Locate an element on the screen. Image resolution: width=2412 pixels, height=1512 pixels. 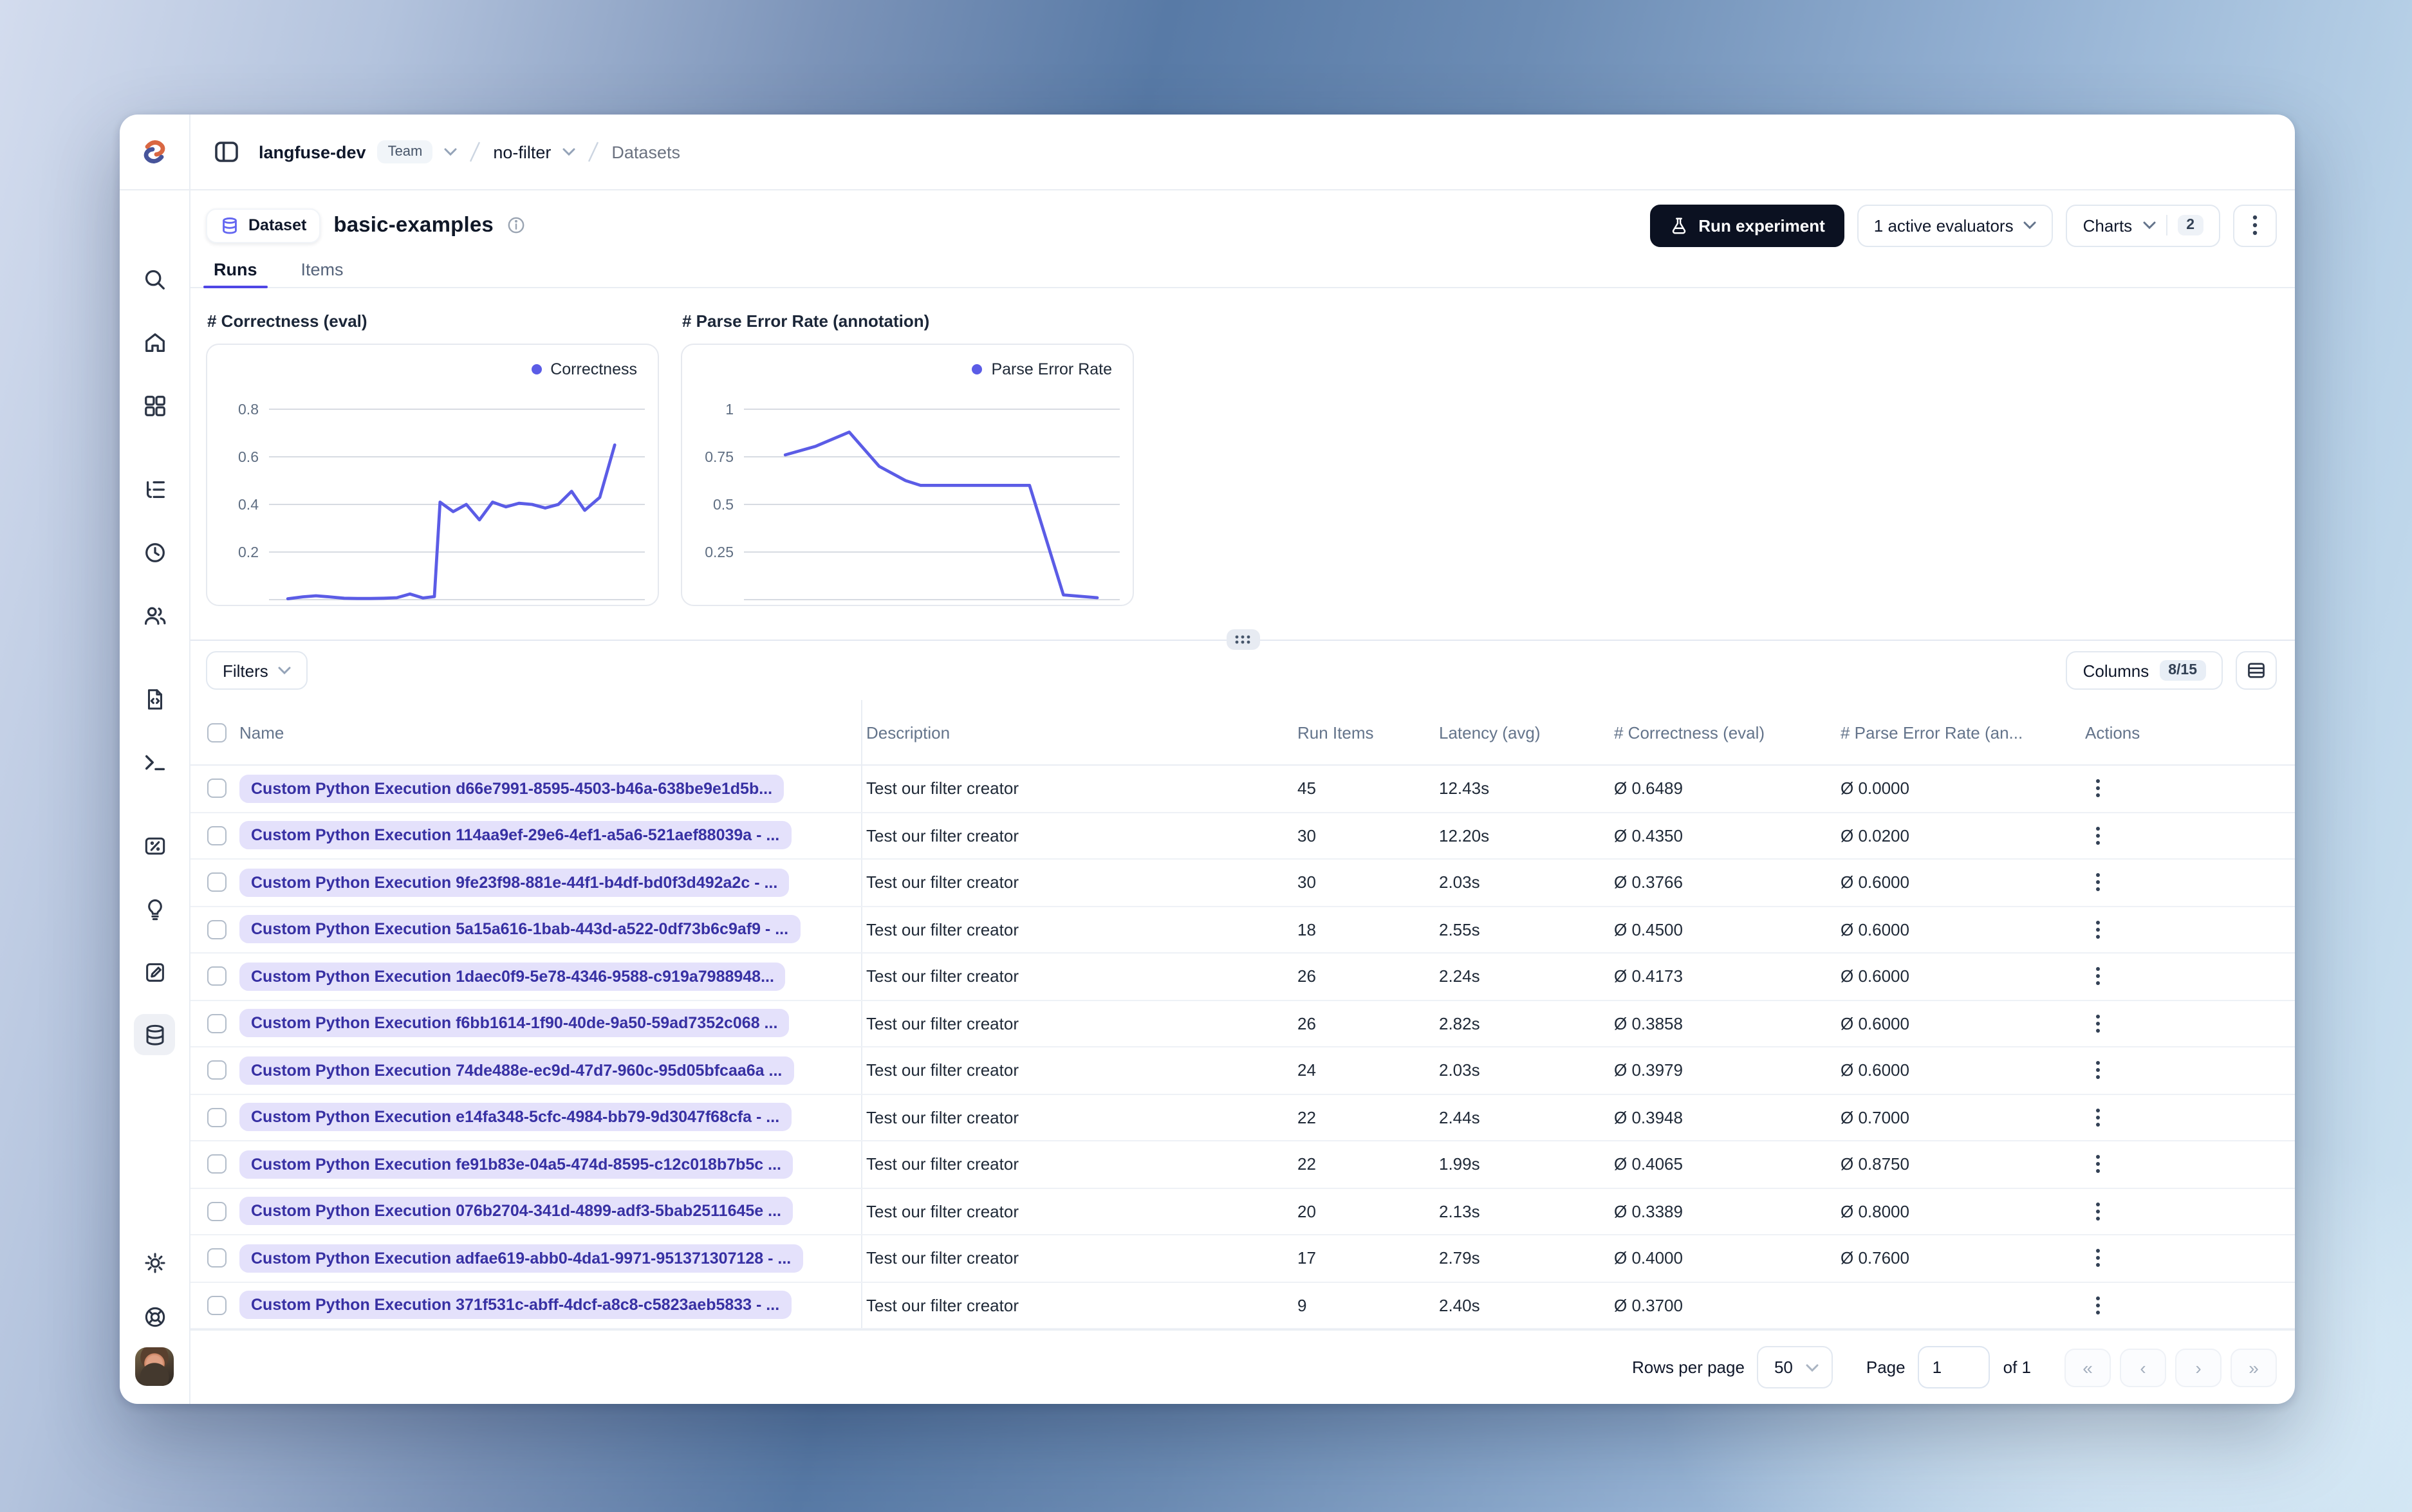
sidebar-item-llm-as-judge is located at coordinates (154, 908).